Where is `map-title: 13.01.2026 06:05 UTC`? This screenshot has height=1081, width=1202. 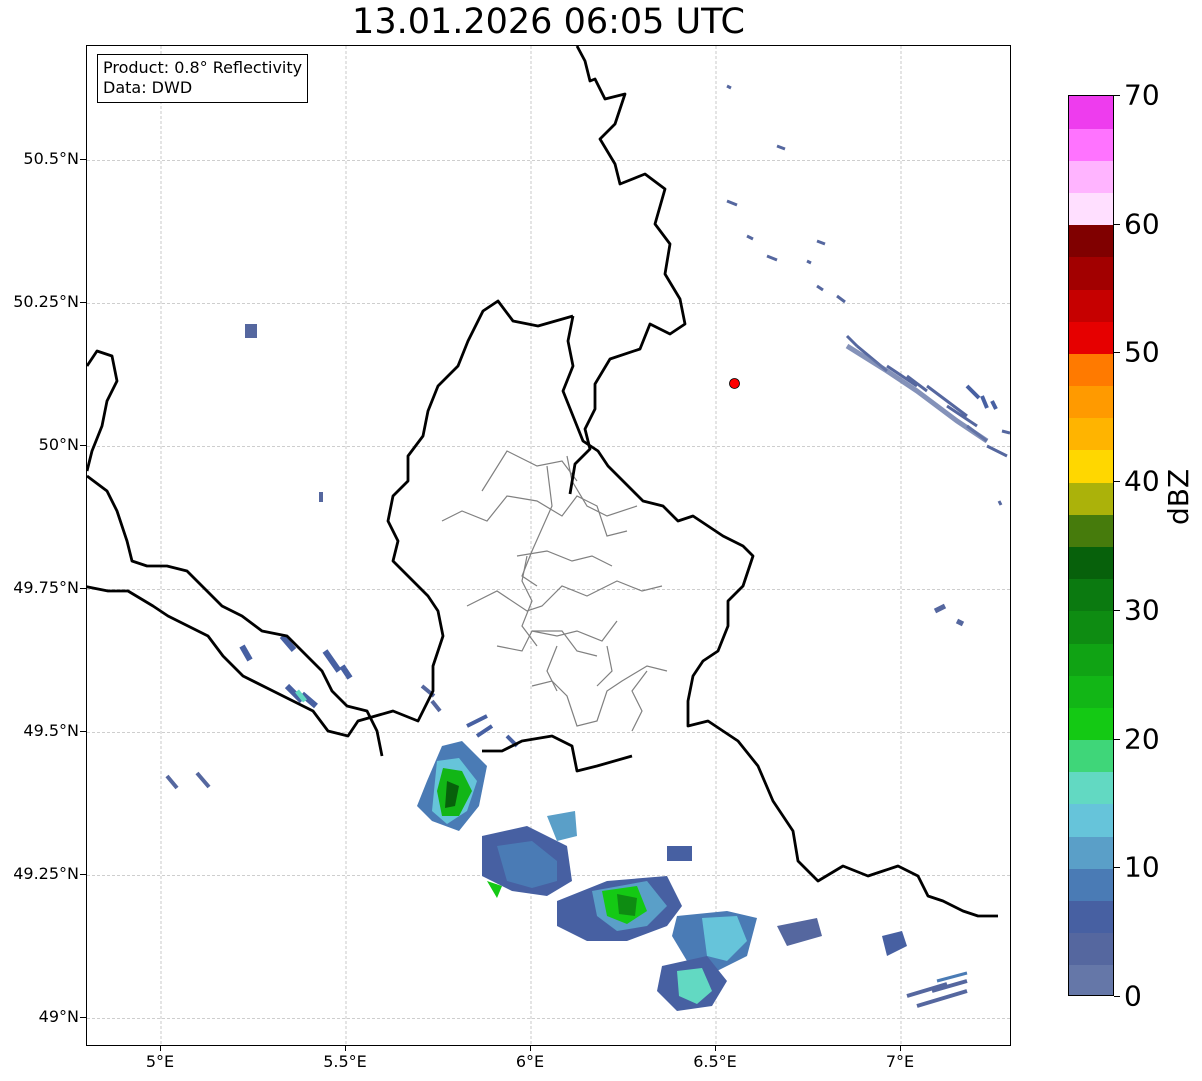 map-title: 13.01.2026 06:05 UTC is located at coordinates (548, 22).